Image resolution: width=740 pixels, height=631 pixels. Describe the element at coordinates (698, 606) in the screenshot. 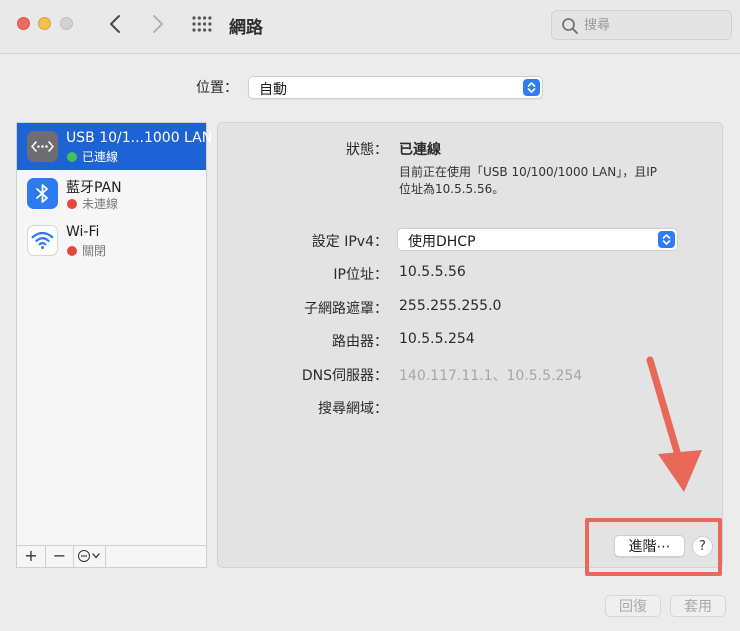

I see `apply-button: 套用` at that location.